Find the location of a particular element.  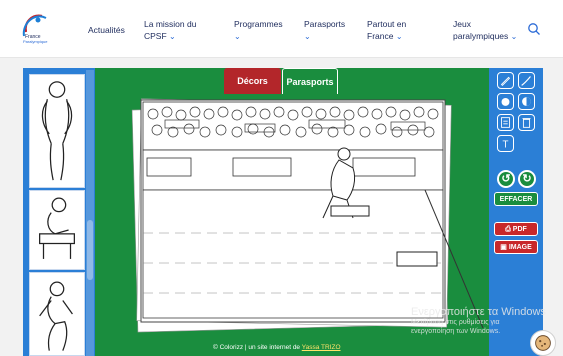

text-tool-icon: T is located at coordinates (505, 143).